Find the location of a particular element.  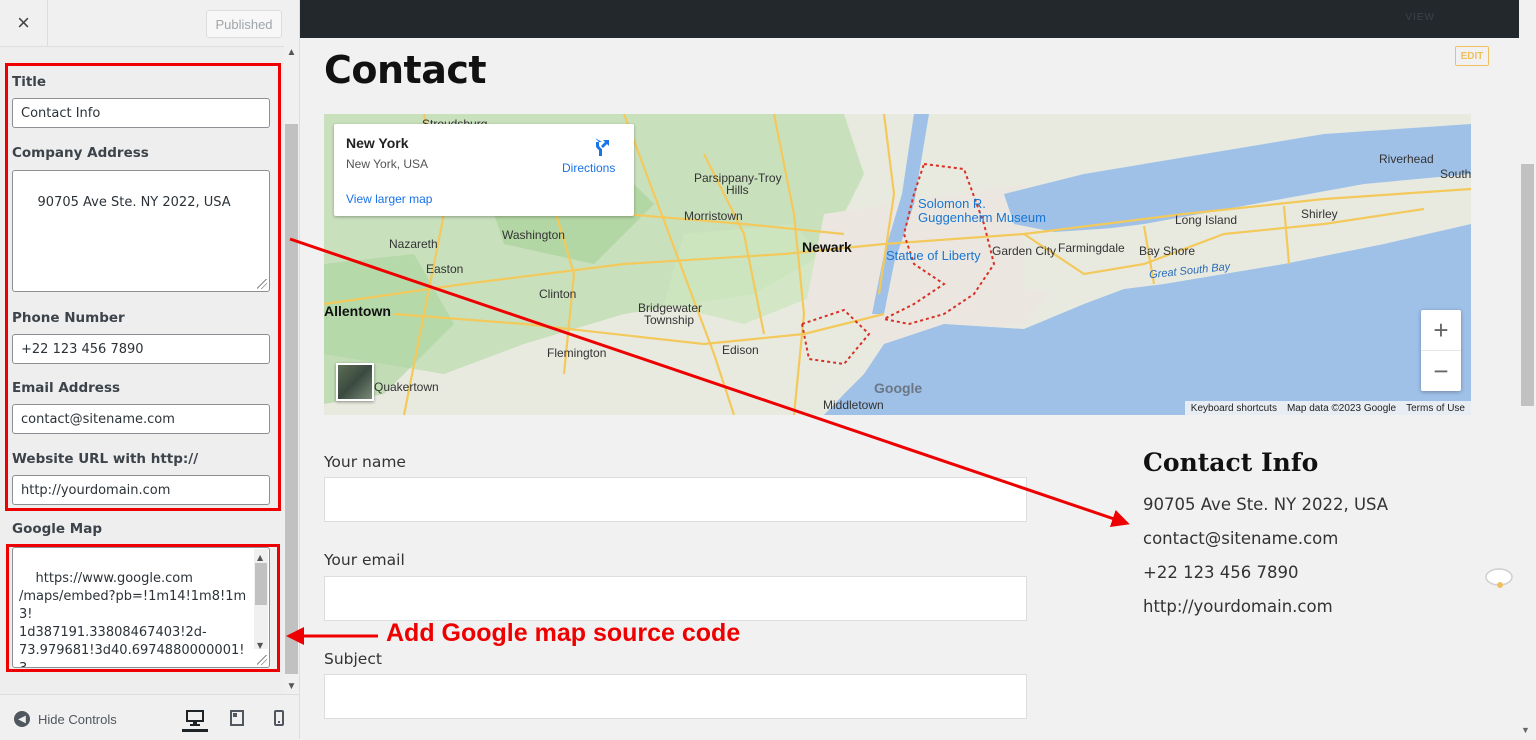

map-label-flemington: Flemington is located at coordinates (577, 353).